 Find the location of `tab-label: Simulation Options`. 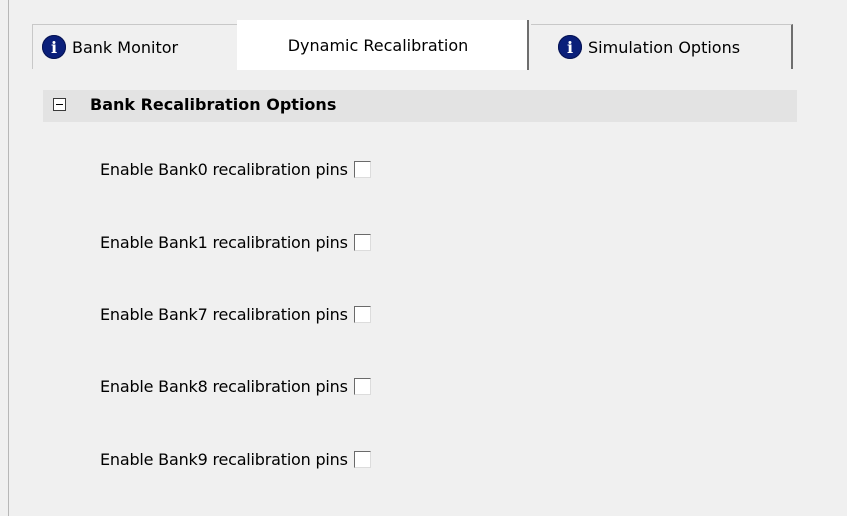

tab-label: Simulation Options is located at coordinates (664, 47).